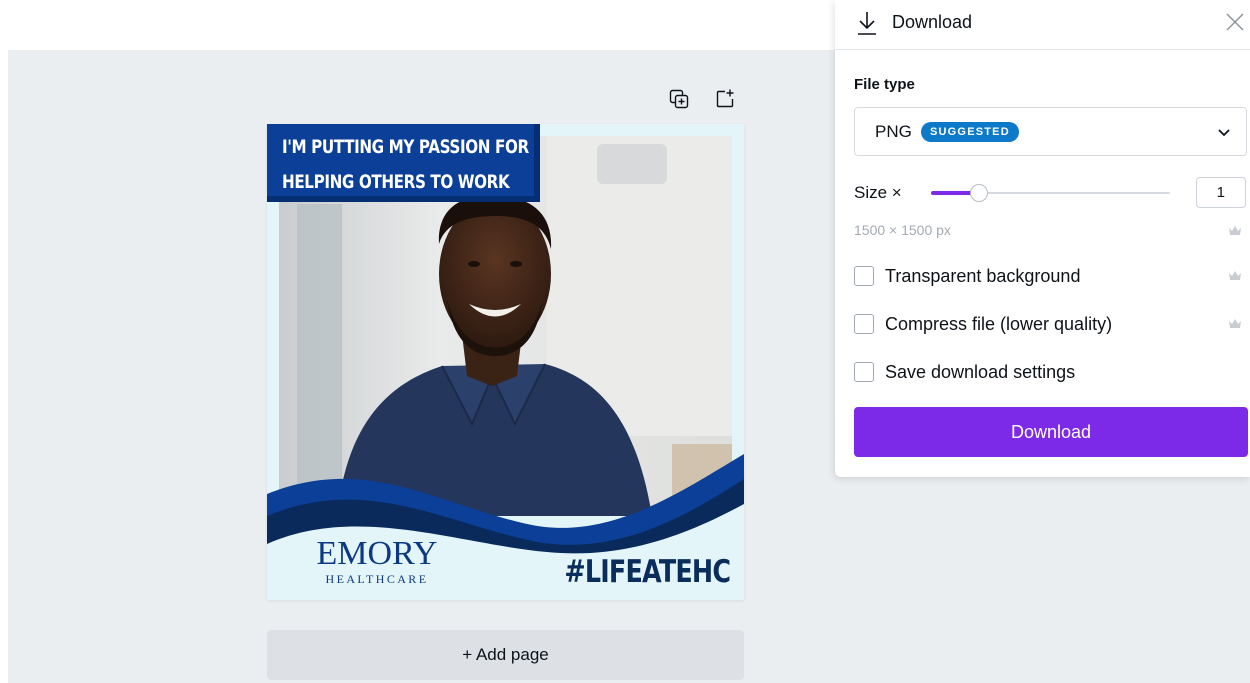  Describe the element at coordinates (864, 324) in the screenshot. I see `compress-file-checkbox` at that location.